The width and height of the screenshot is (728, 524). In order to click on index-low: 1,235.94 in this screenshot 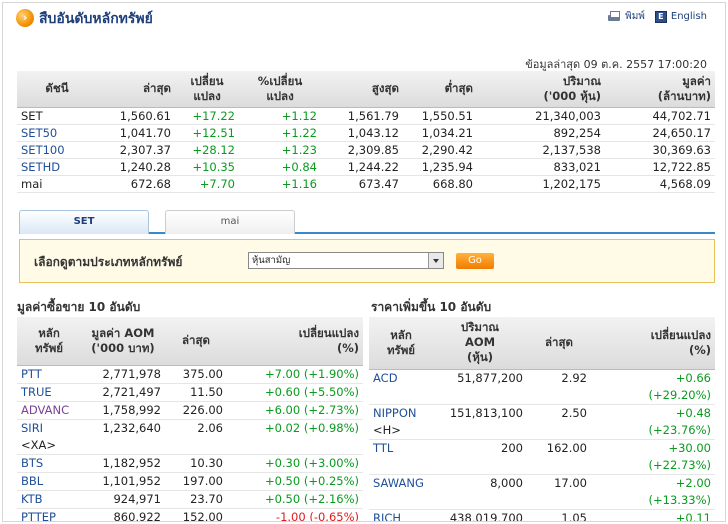, I will do `click(440, 167)`.